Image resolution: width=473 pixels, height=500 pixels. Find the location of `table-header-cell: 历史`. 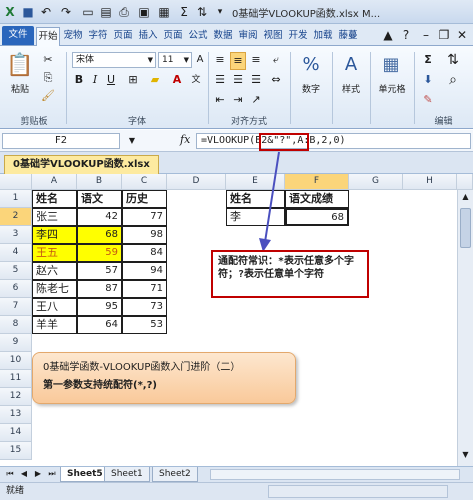

table-header-cell: 历史 is located at coordinates (144, 199).